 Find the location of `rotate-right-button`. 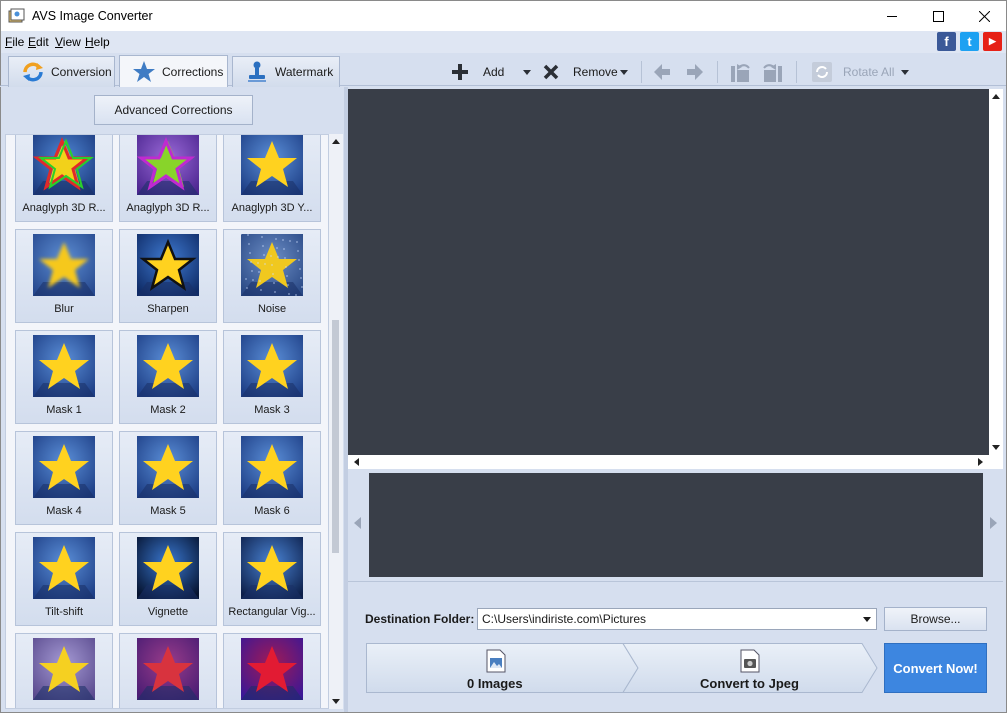

rotate-right-button is located at coordinates (773, 72).